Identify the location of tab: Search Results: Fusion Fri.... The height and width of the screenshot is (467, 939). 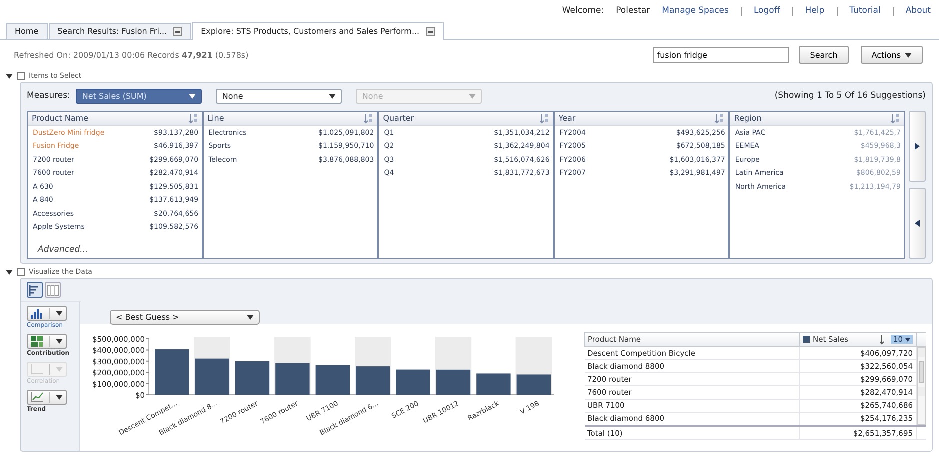
(120, 31).